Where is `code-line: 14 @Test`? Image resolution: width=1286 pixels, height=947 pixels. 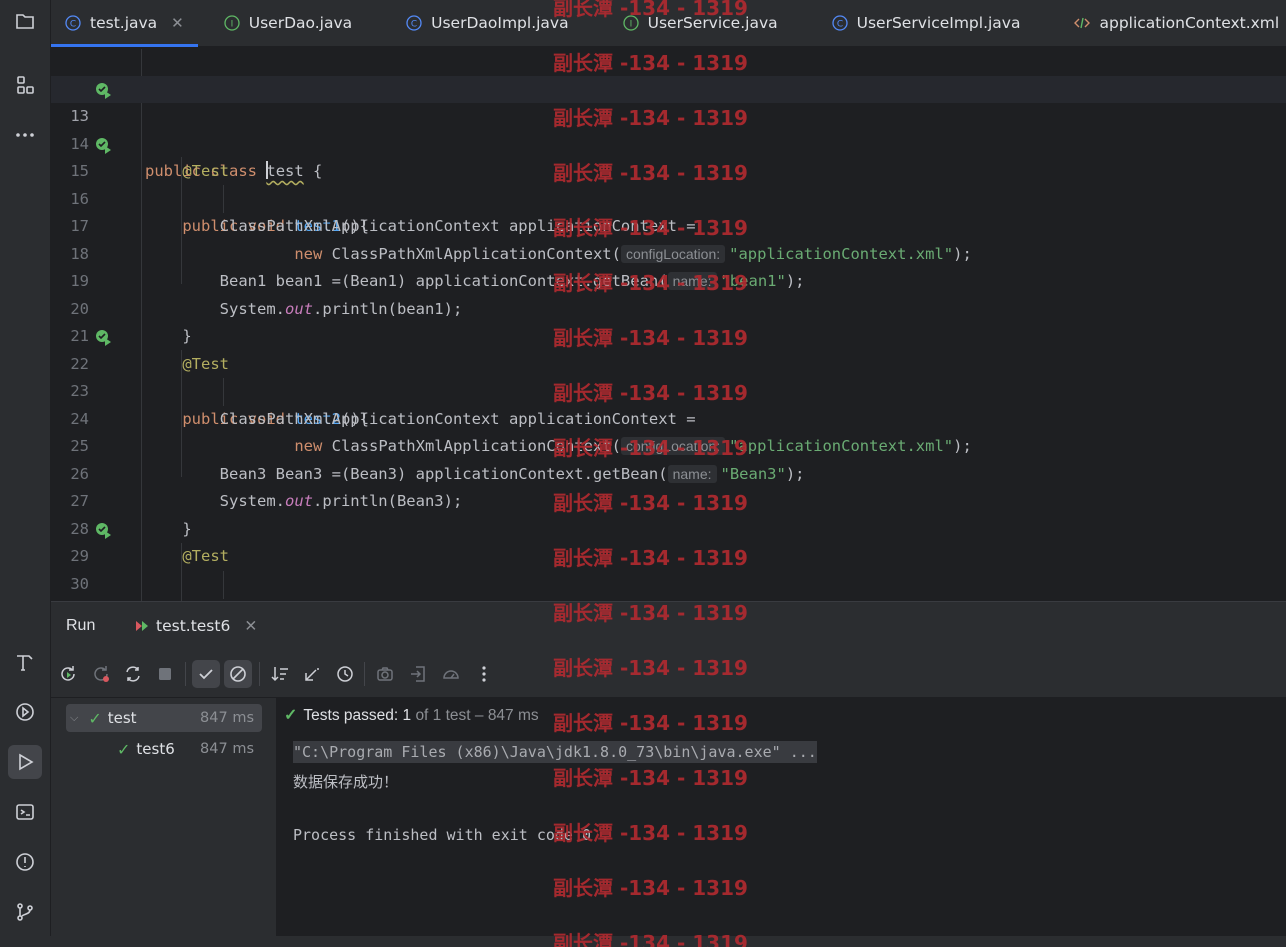
code-line: 14 @Test is located at coordinates (149, 157).